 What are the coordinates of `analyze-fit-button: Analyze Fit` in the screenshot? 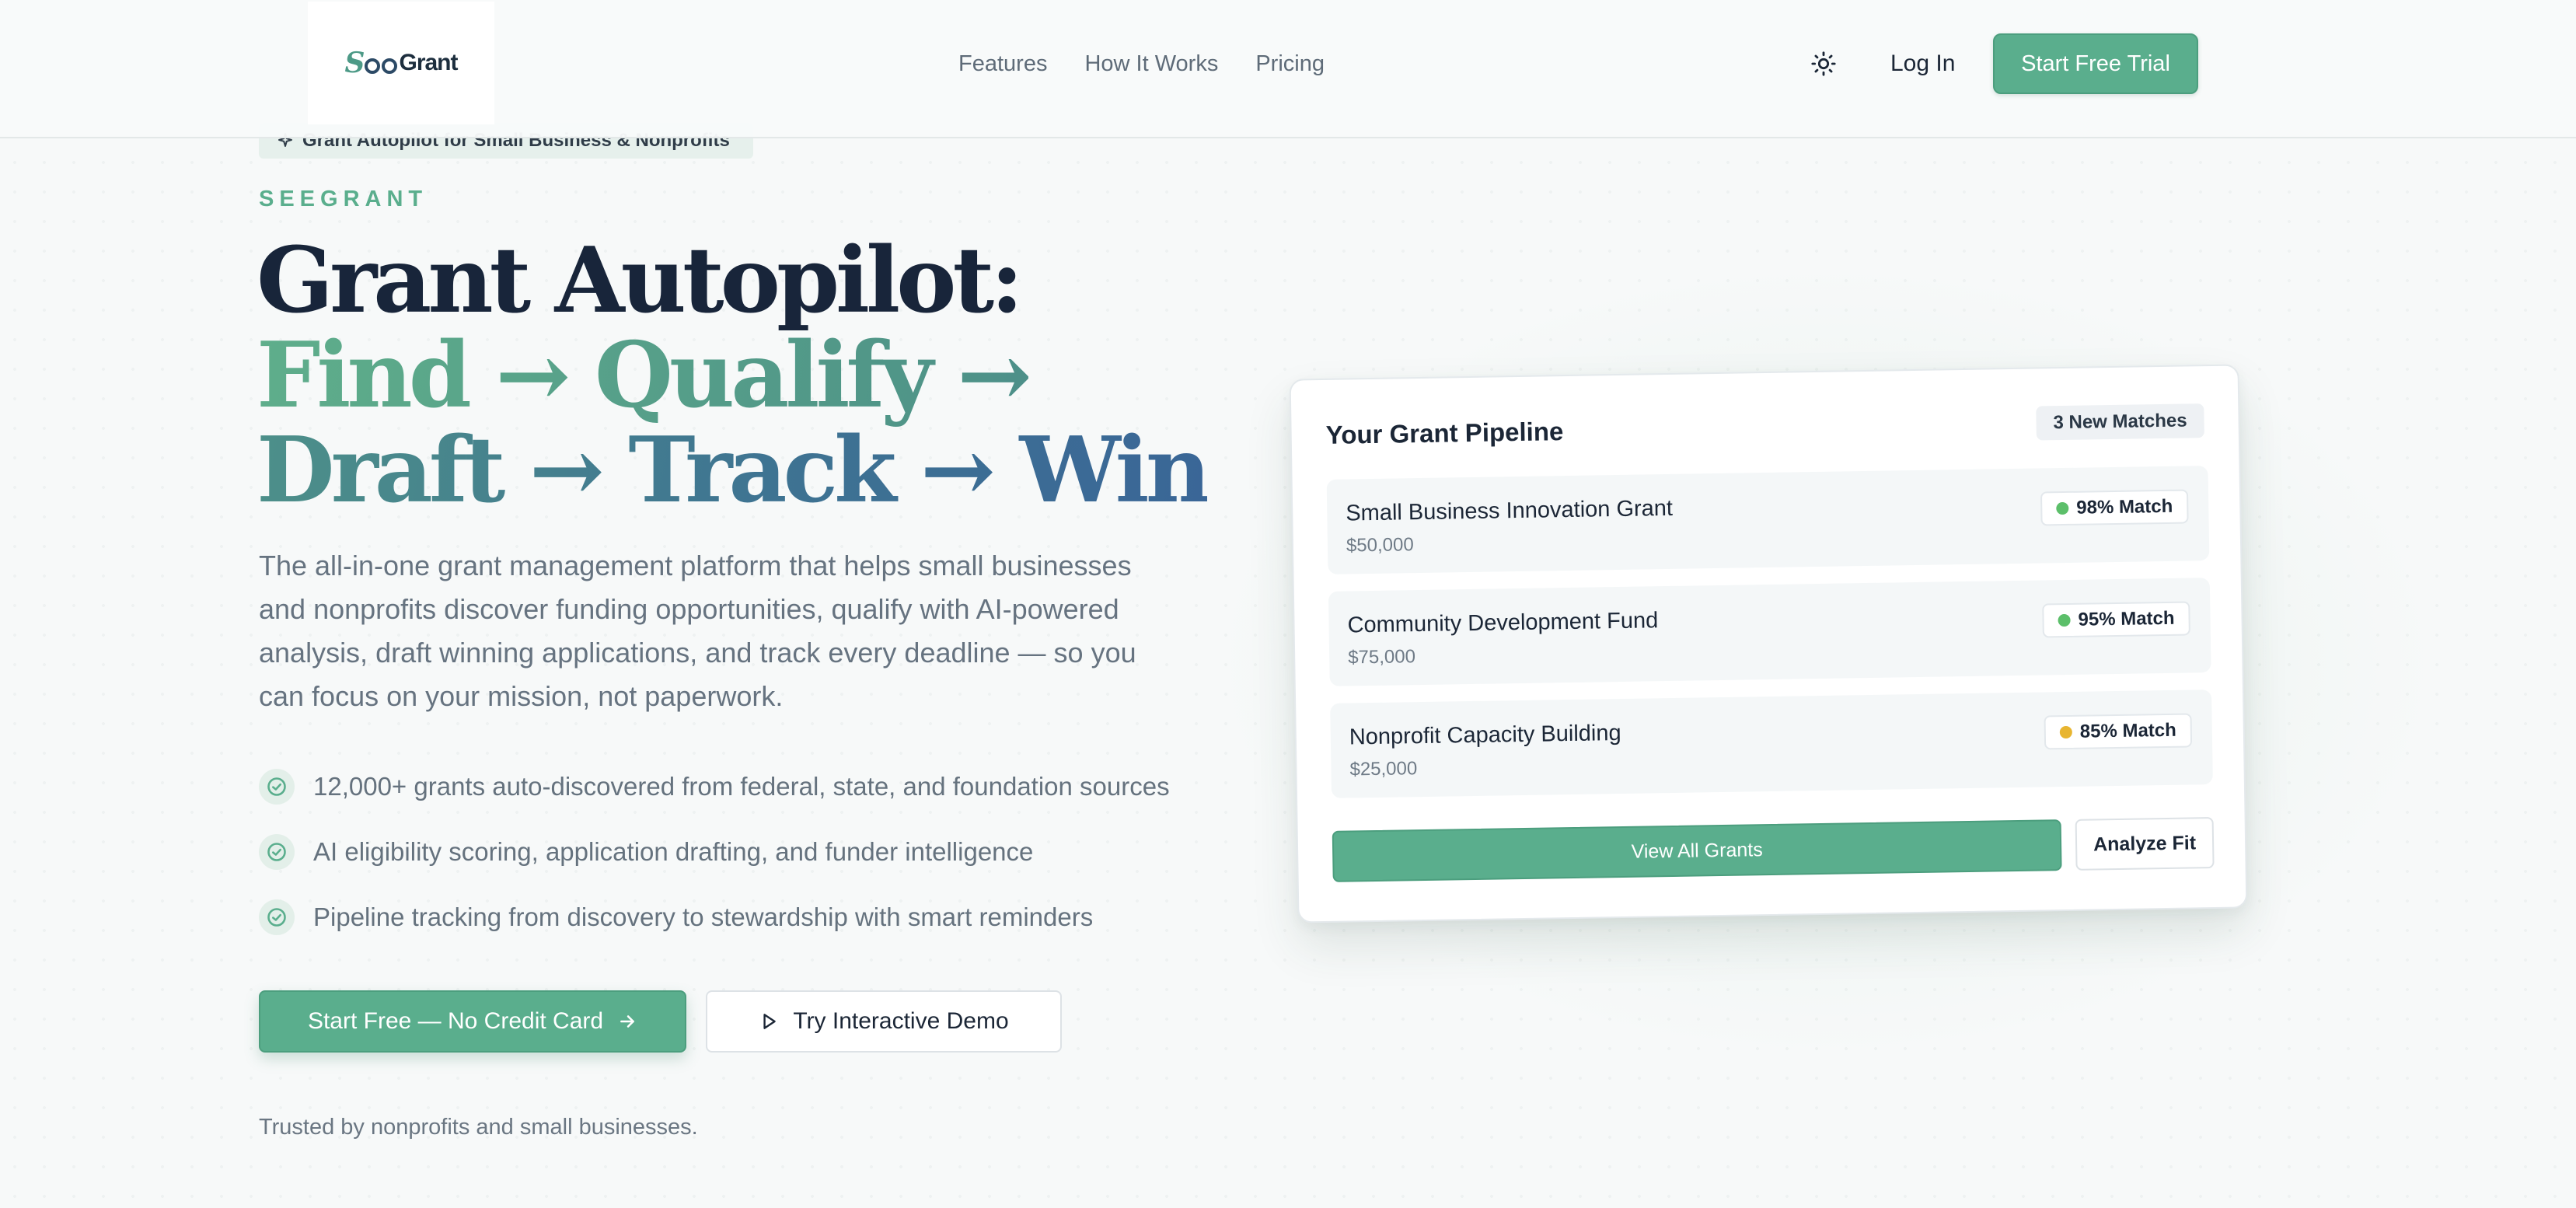 It's located at (2145, 844).